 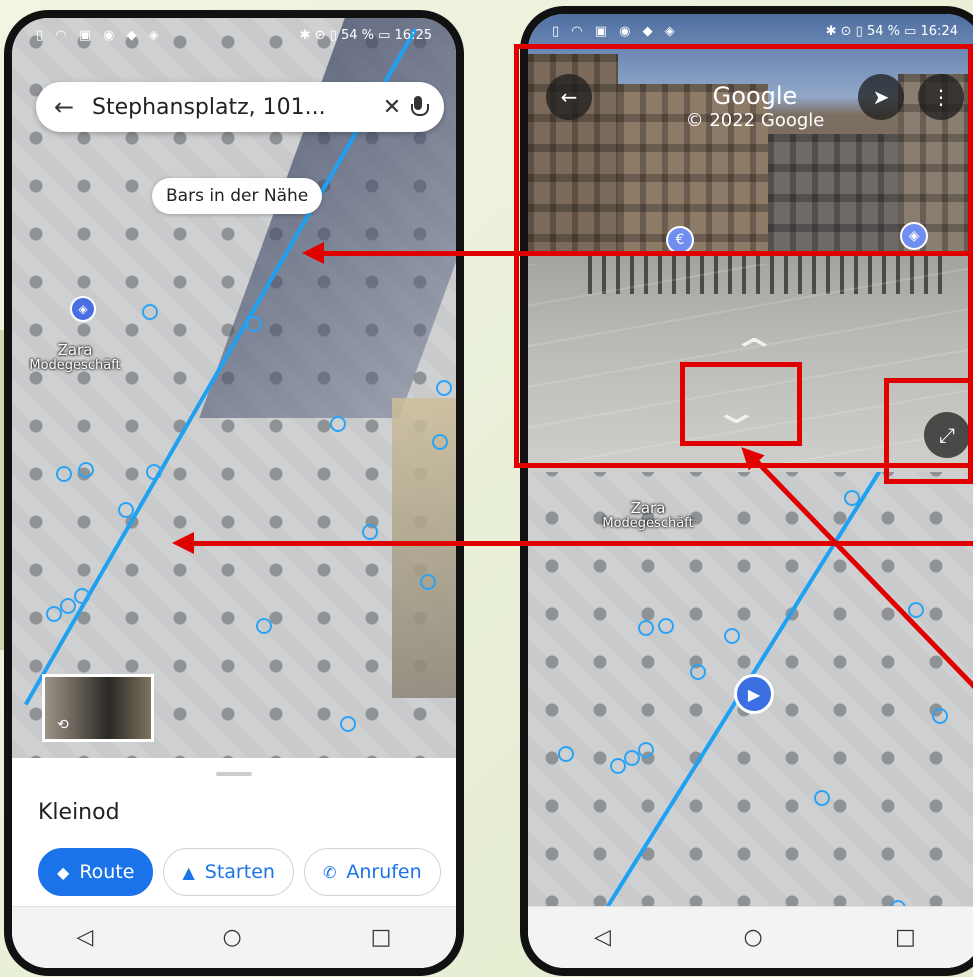 I want to click on sheet-handle, so click(x=234, y=774).